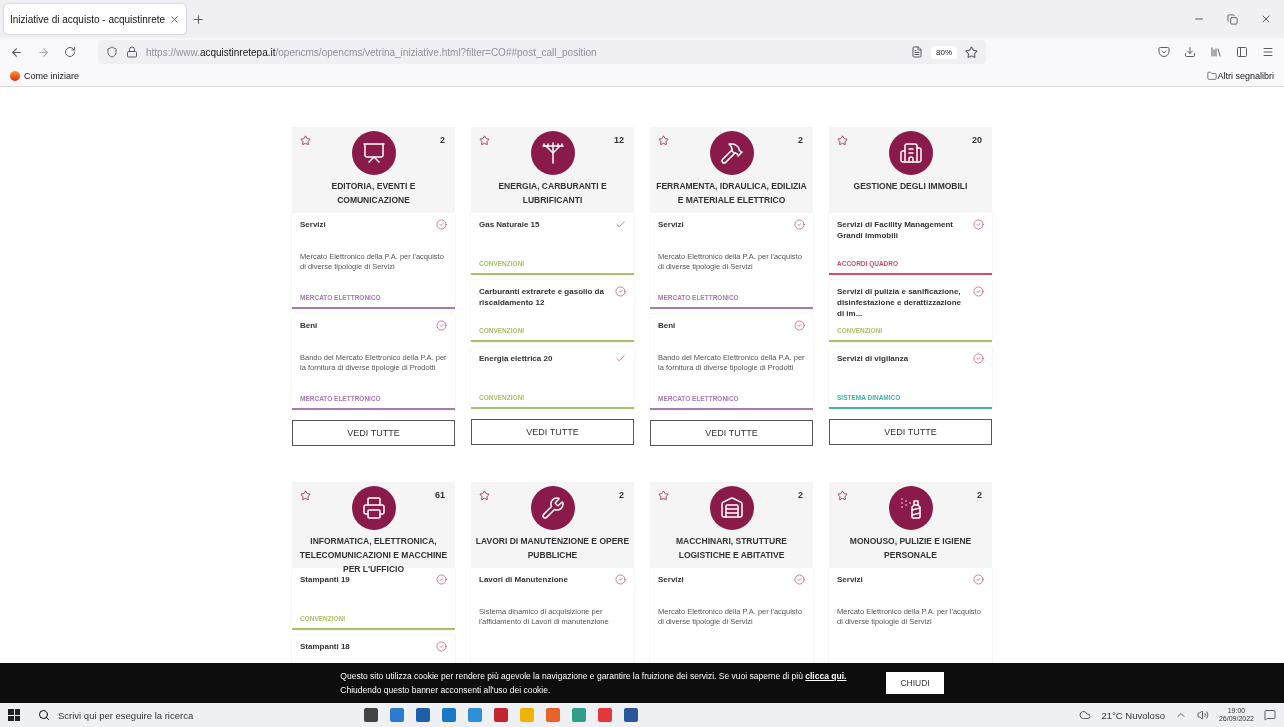 This screenshot has height=727, width=1284. I want to click on close-button: CHIUDI, so click(915, 683).